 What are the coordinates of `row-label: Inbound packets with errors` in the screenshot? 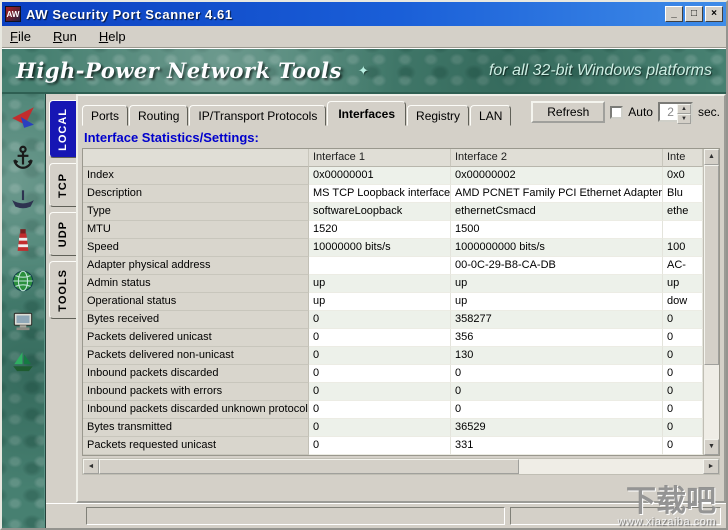 It's located at (196, 392).